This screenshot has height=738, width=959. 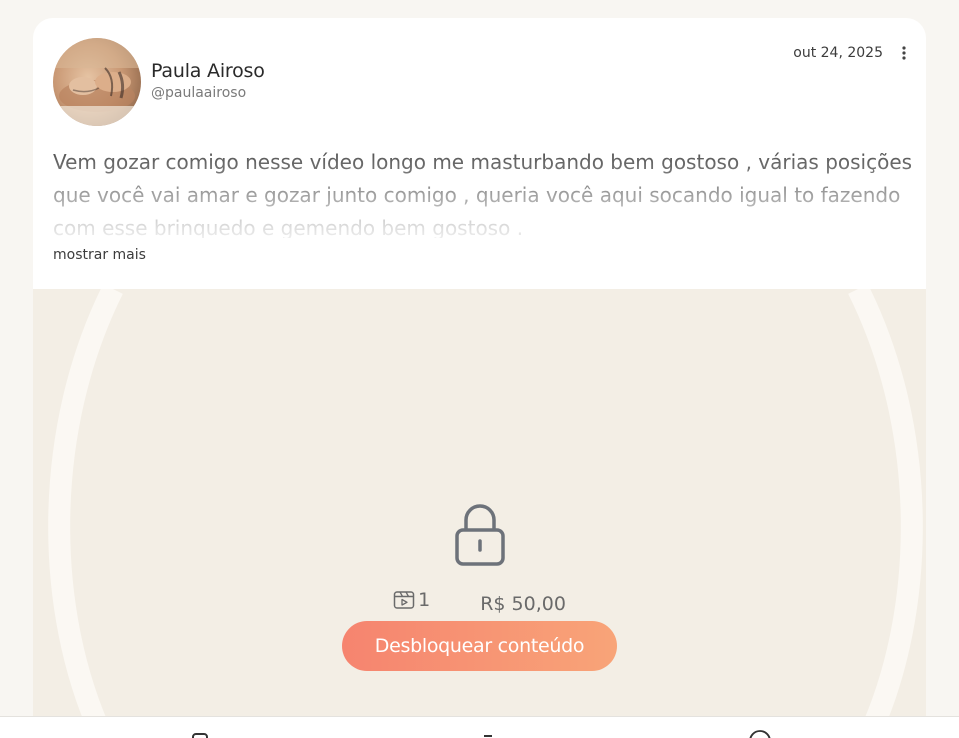 What do you see at coordinates (480, 535) in the screenshot?
I see `lock-icon` at bounding box center [480, 535].